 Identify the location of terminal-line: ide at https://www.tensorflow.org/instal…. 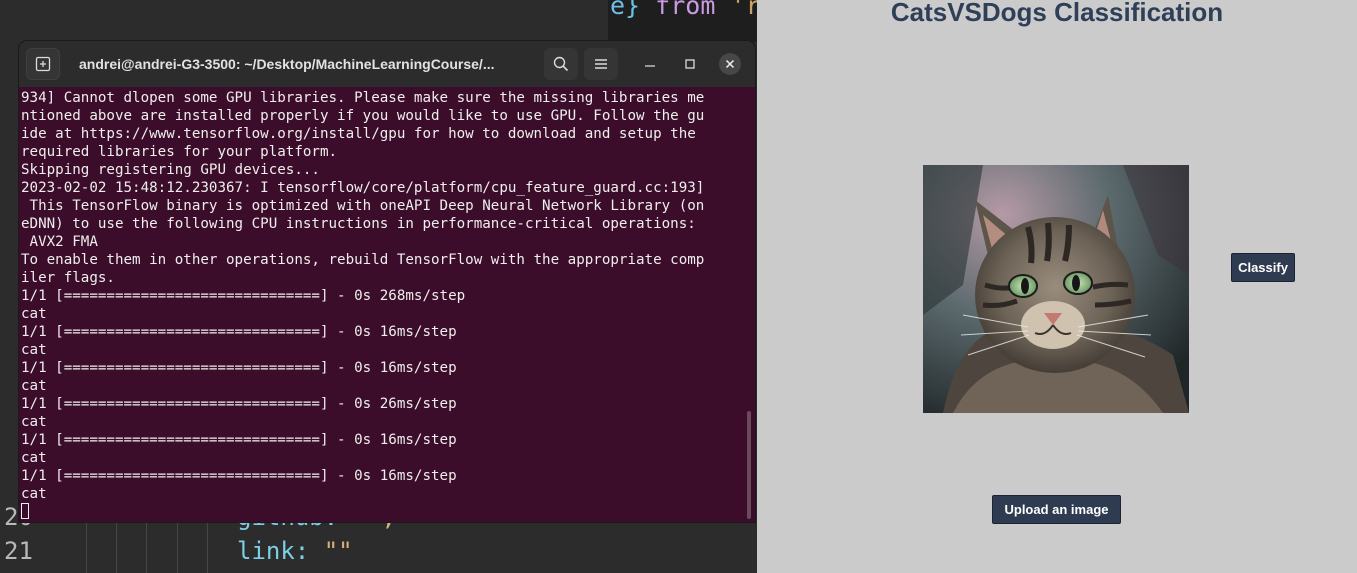
(358, 134).